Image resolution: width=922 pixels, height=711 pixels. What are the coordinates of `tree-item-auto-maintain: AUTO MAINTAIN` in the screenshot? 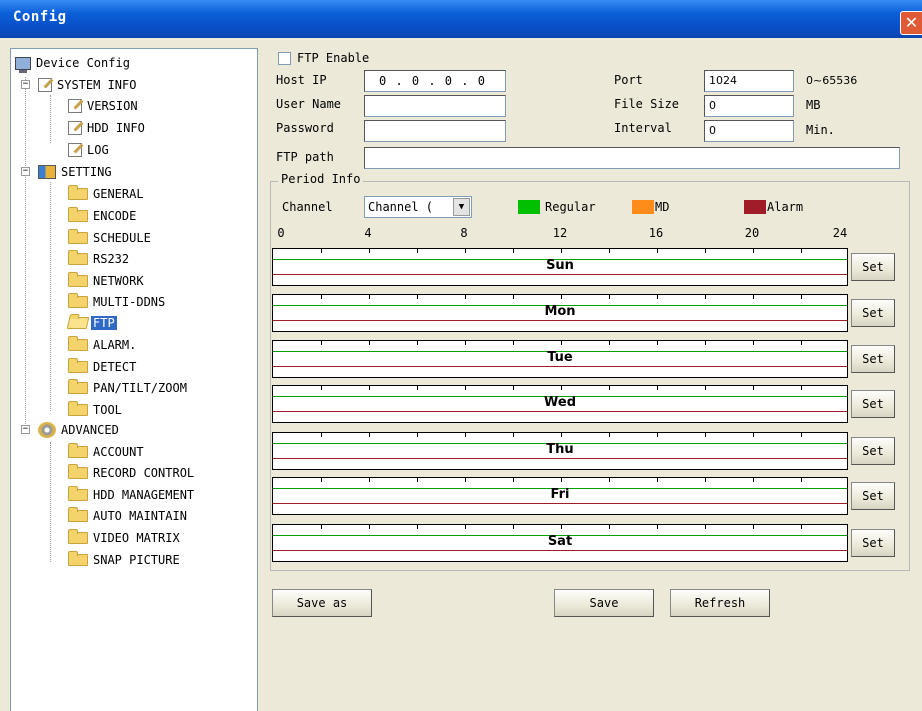 It's located at (127, 516).